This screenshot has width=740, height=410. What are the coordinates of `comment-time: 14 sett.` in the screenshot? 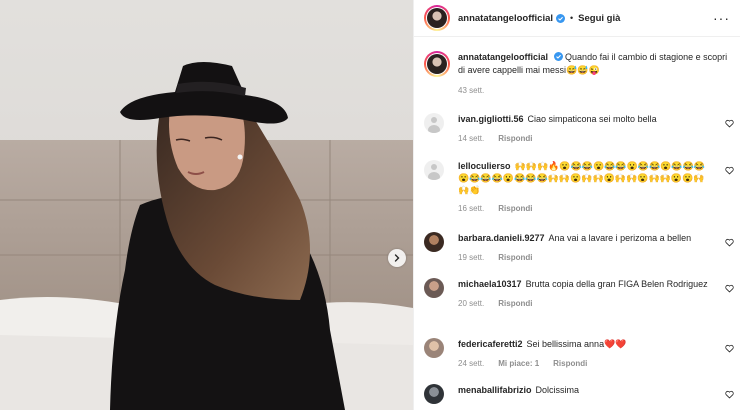 It's located at (471, 138).